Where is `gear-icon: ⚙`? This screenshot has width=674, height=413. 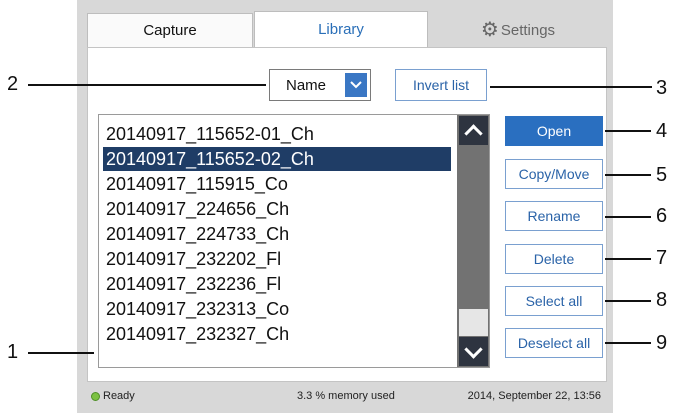 gear-icon: ⚙ is located at coordinates (489, 30).